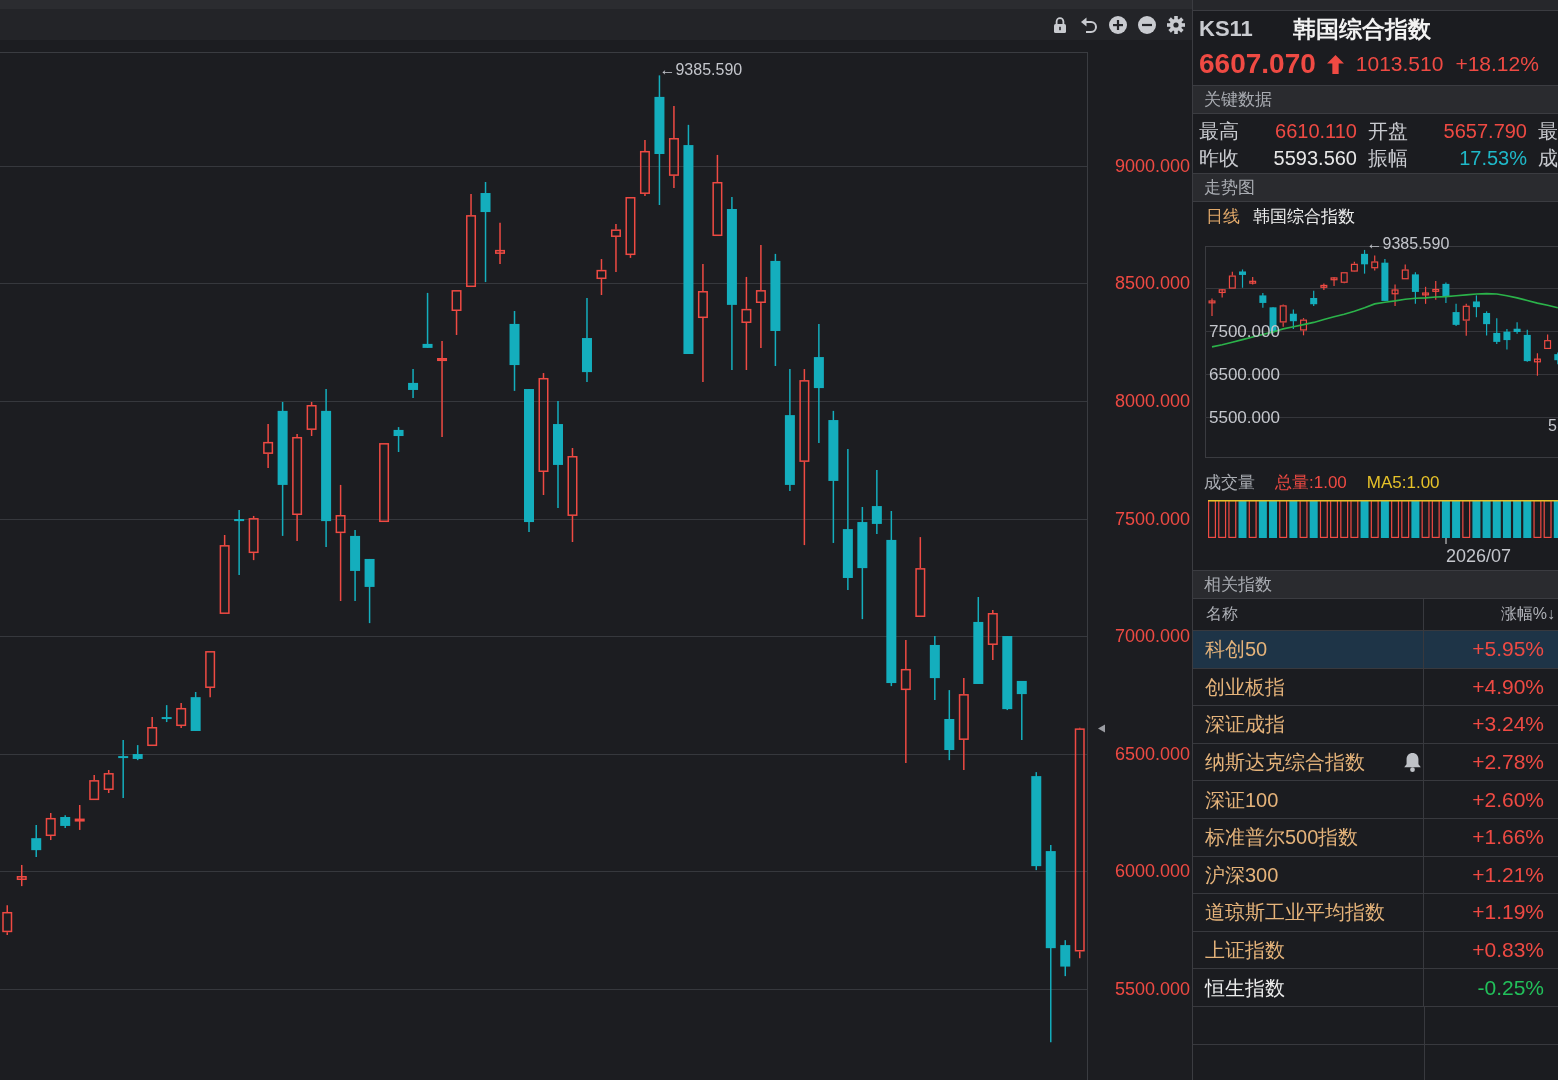 This screenshot has height=1080, width=1558. Describe the element at coordinates (1508, 799) in the screenshot. I see `percent-change: +2.60%` at that location.